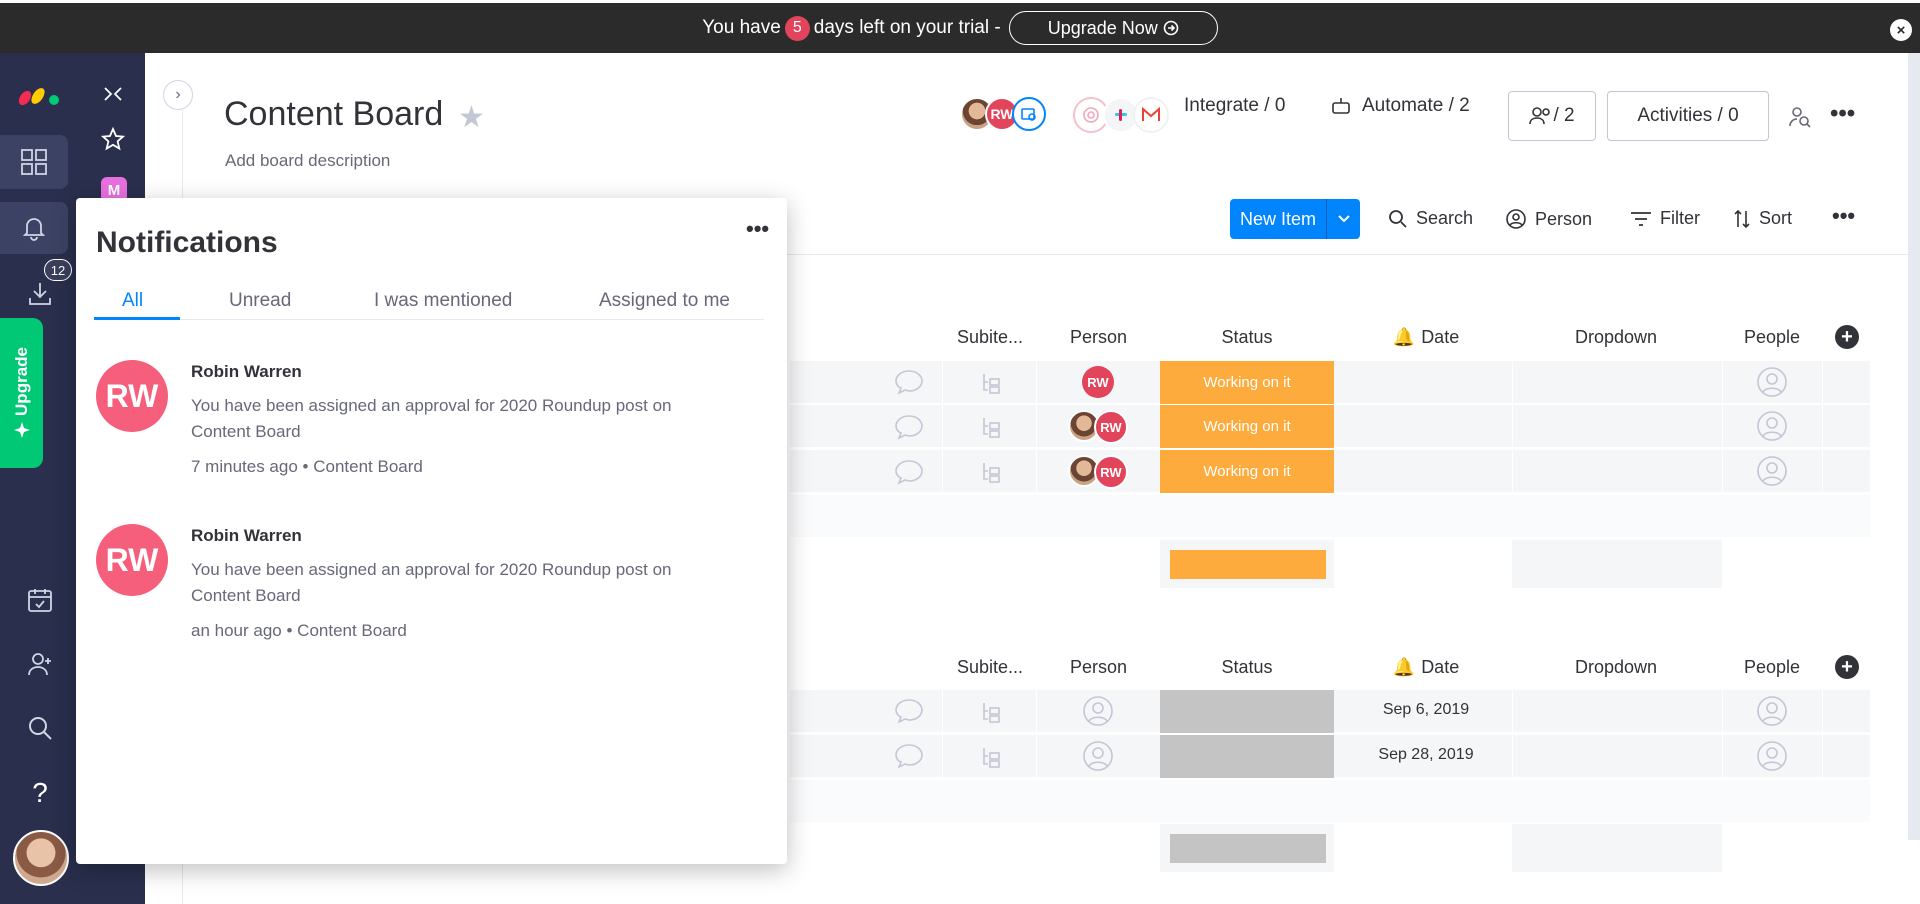 The width and height of the screenshot is (1920, 904). What do you see at coordinates (260, 301) in the screenshot?
I see `tab-unread: Unread` at bounding box center [260, 301].